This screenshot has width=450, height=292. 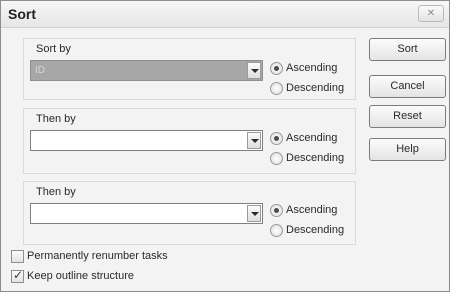 I want to click on sort-button: Sort, so click(x=407, y=49).